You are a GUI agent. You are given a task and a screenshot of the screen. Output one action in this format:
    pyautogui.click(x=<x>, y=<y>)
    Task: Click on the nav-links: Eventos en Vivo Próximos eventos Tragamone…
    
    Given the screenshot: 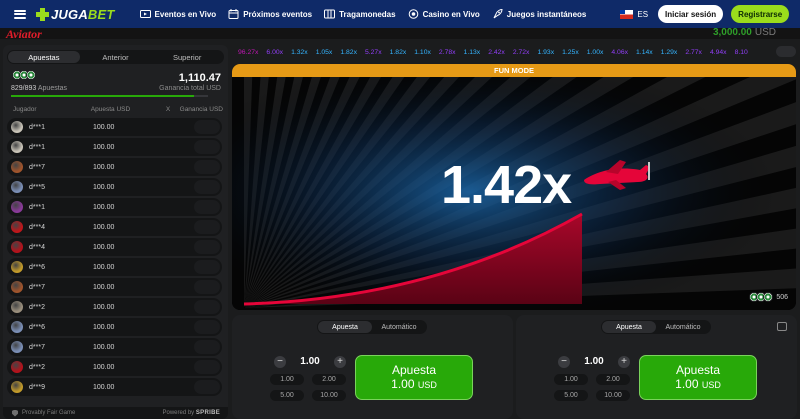 What is the action you would take?
    pyautogui.click(x=369, y=14)
    